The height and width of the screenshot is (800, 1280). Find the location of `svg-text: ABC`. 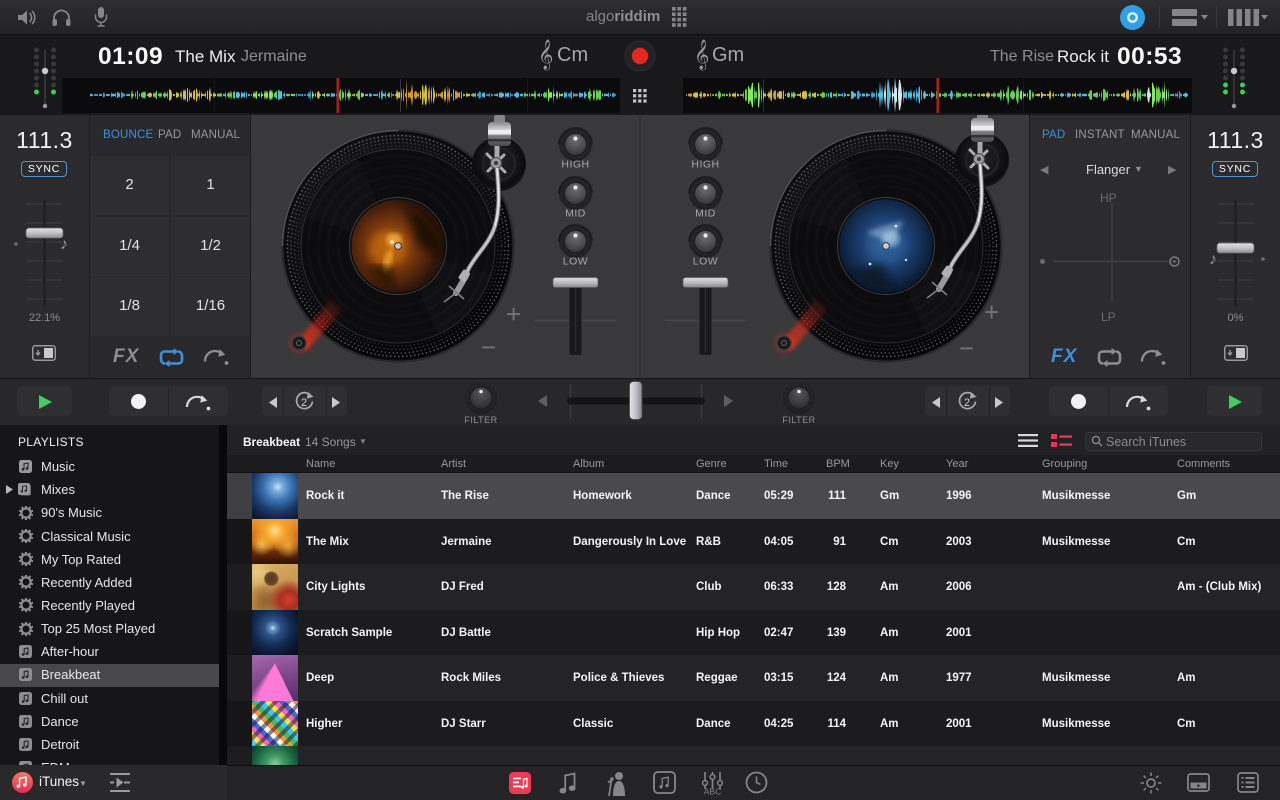

svg-text: ABC is located at coordinates (712, 791).